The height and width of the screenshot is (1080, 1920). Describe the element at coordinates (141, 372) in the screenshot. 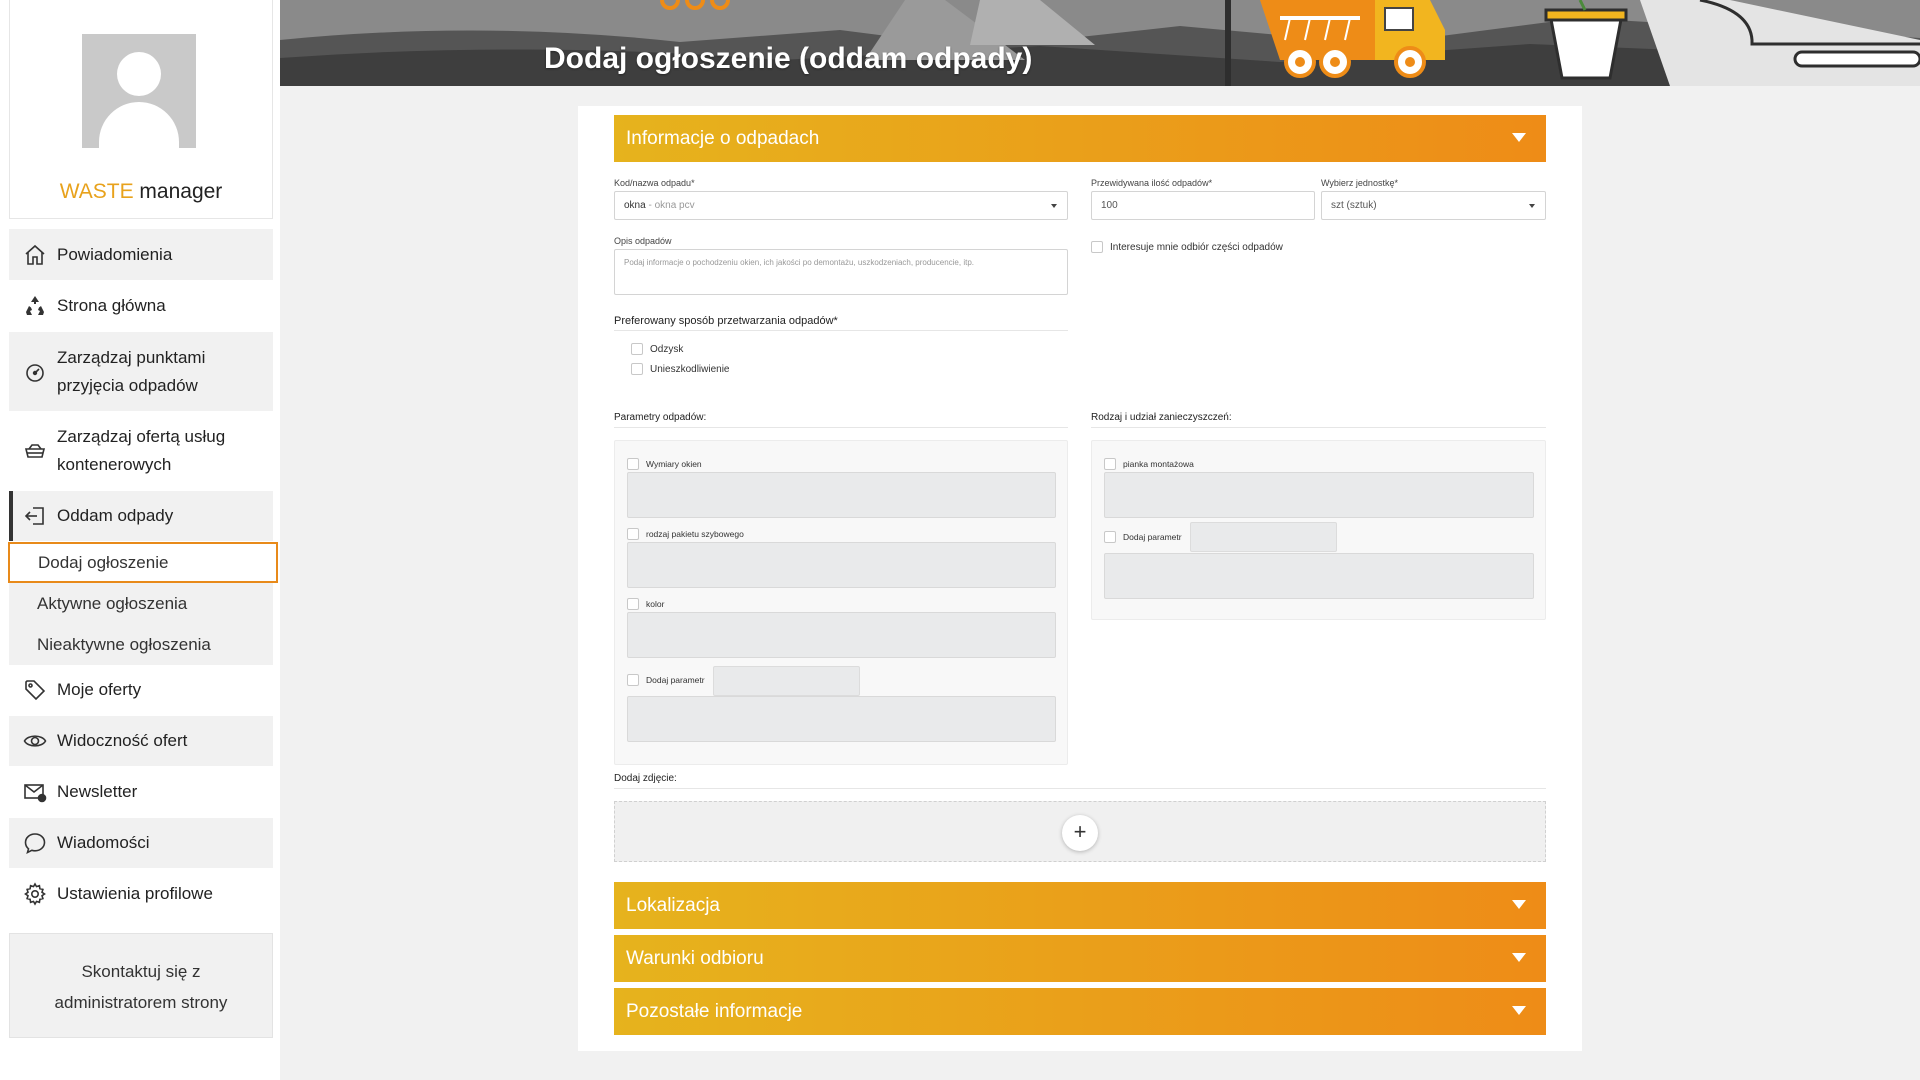

I see `sidebar-item-collection-points: Zarządzaj punktami przyjęcia odpadów` at that location.